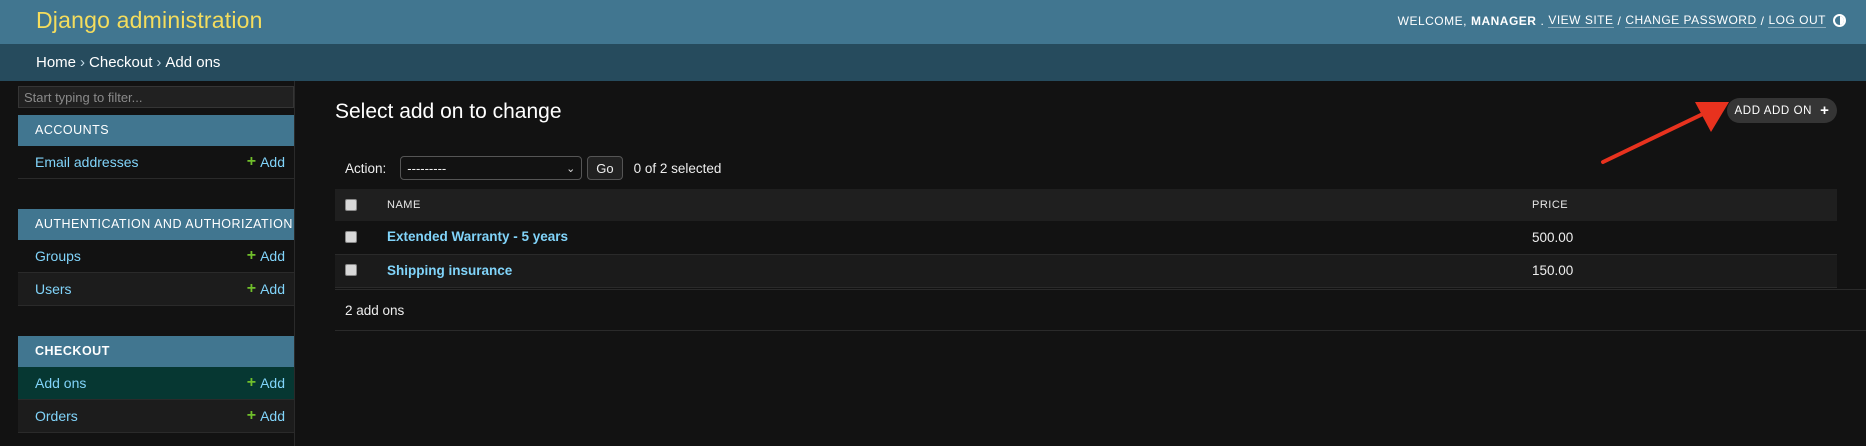 This screenshot has width=1866, height=446. I want to click on site-branding: Django administration, so click(149, 20).